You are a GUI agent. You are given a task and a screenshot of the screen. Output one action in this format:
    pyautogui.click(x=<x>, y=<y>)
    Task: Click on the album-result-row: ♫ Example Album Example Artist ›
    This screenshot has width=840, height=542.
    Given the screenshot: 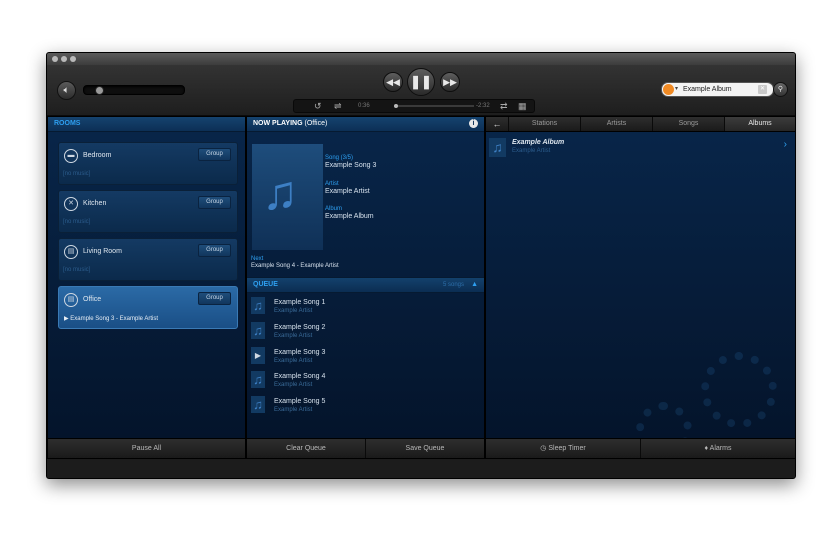 What is the action you would take?
    pyautogui.click(x=640, y=147)
    